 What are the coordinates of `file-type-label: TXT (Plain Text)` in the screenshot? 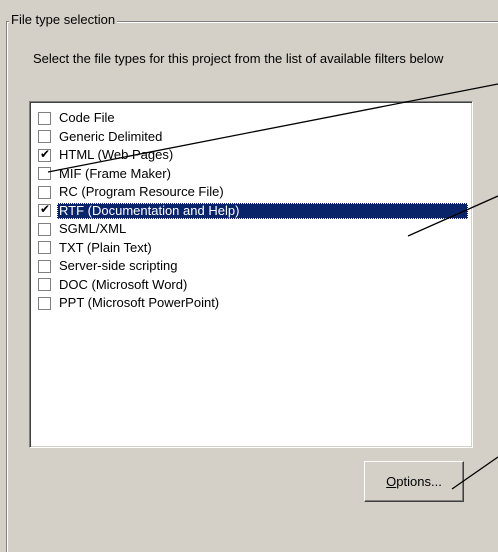 It's located at (105, 247).